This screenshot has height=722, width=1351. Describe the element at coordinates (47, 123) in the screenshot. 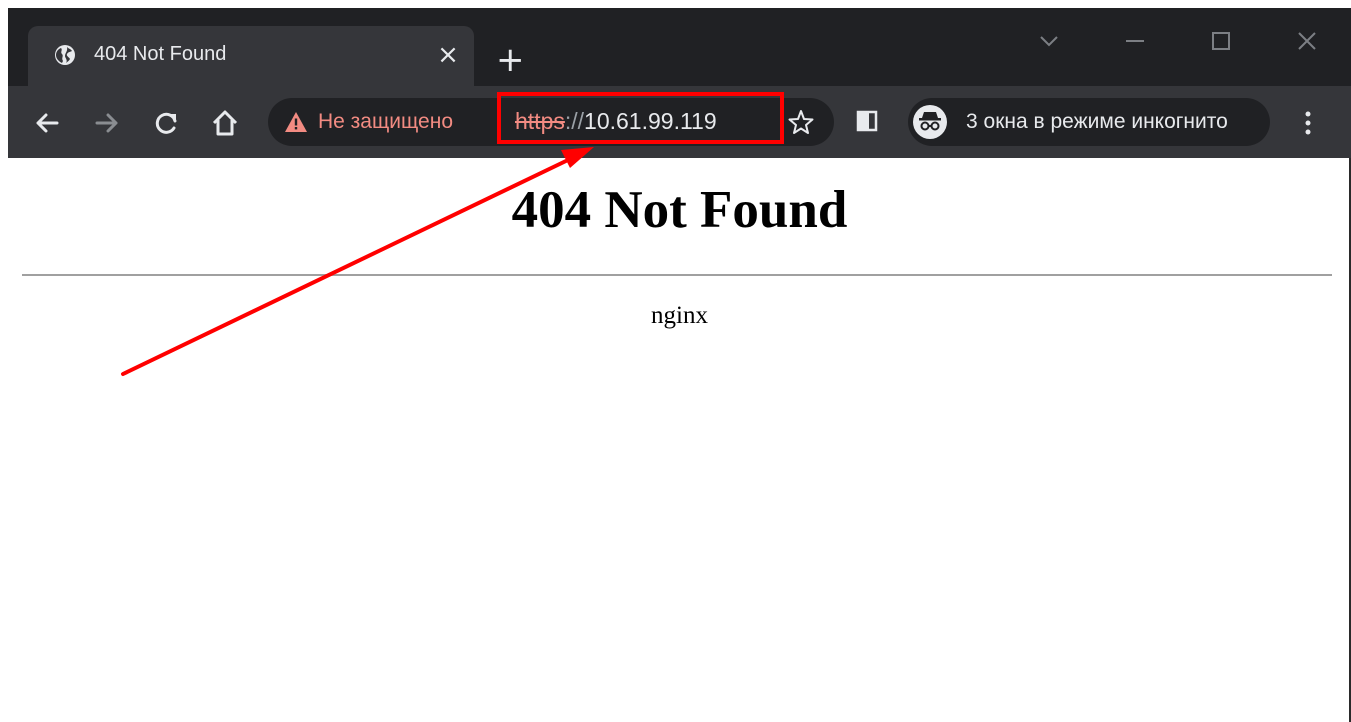

I see `back-arrow-icon` at that location.